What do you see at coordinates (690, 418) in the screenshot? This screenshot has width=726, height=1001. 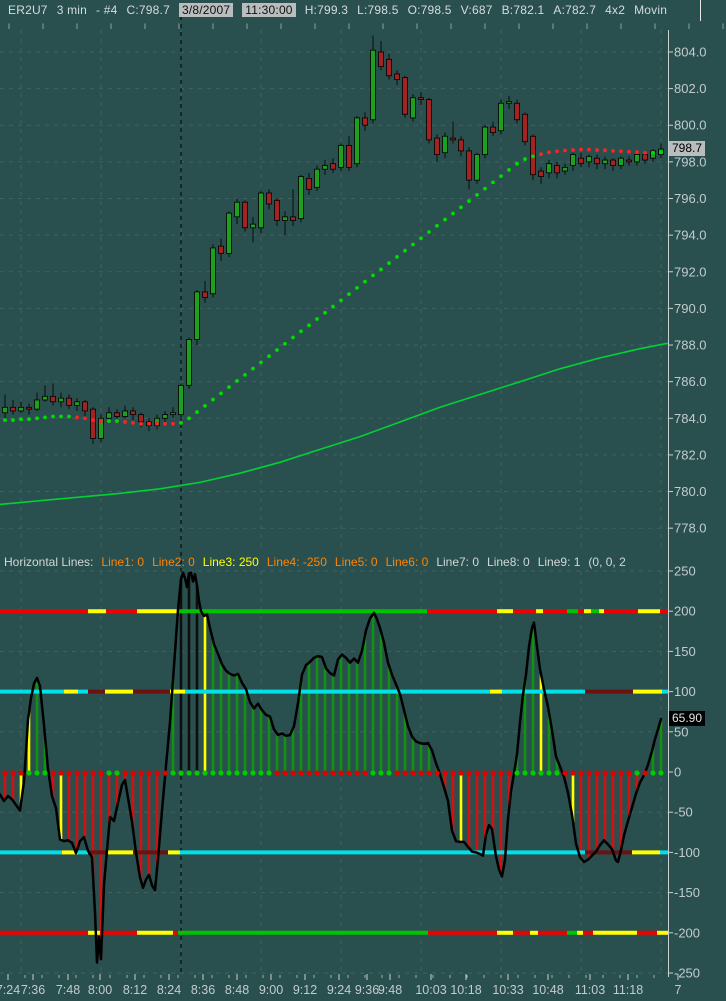 I see `price-tick-label: 784.0` at bounding box center [690, 418].